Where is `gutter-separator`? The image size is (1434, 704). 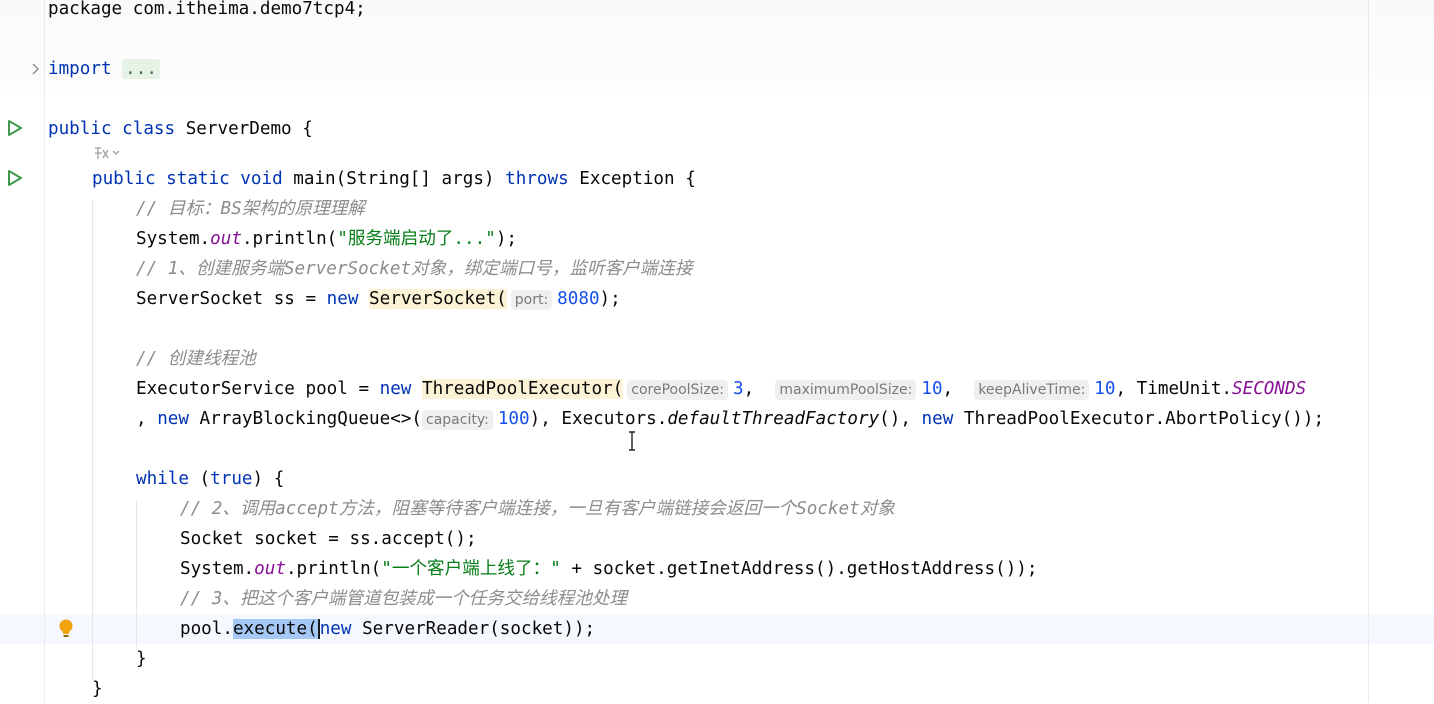
gutter-separator is located at coordinates (44, 351).